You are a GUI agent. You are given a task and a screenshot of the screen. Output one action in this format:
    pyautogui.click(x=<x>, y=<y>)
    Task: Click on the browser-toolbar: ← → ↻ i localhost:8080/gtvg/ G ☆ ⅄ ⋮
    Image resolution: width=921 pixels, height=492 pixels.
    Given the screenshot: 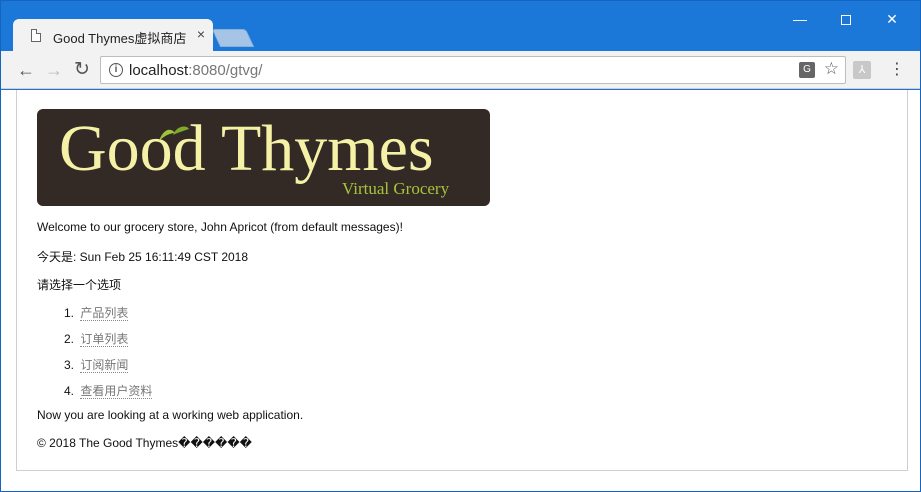 What is the action you would take?
    pyautogui.click(x=460, y=70)
    